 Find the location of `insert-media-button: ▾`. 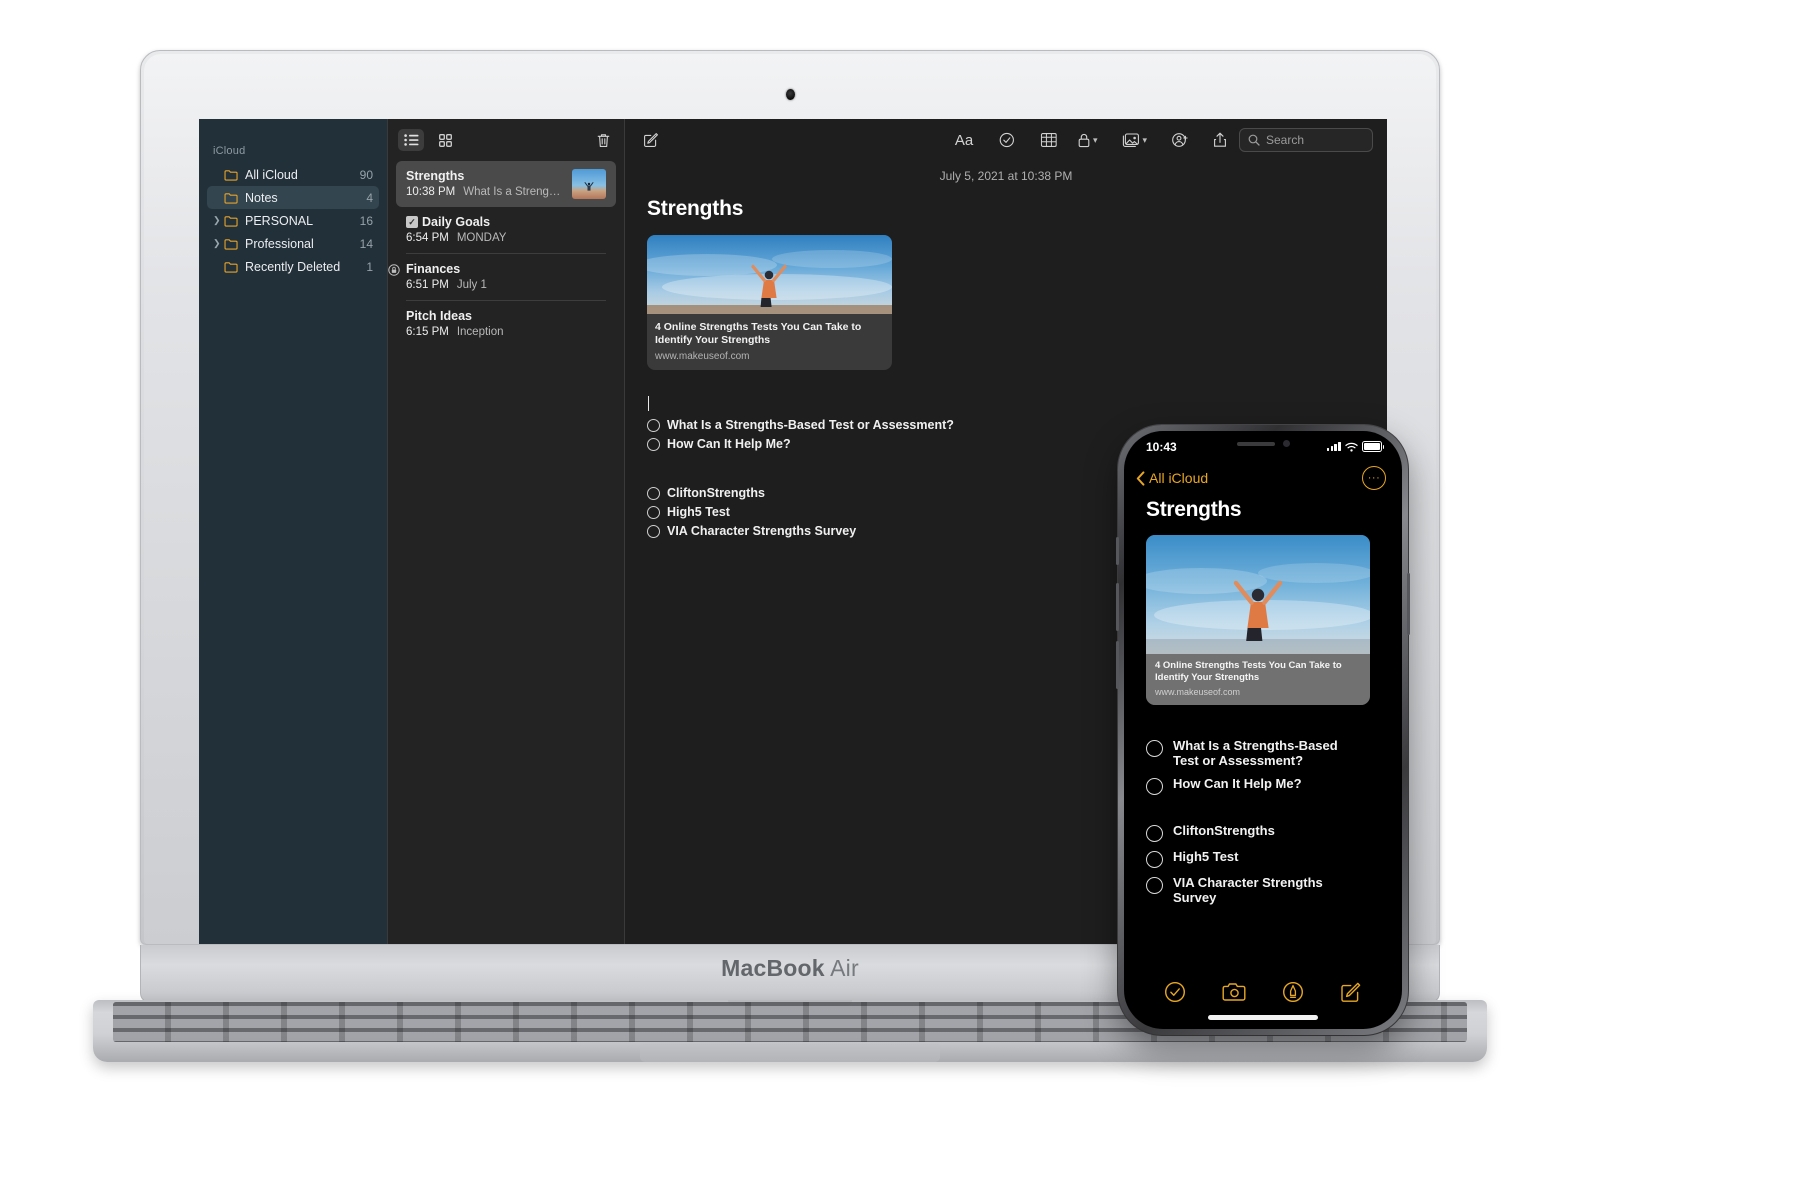

insert-media-button: ▾ is located at coordinates (1134, 140).